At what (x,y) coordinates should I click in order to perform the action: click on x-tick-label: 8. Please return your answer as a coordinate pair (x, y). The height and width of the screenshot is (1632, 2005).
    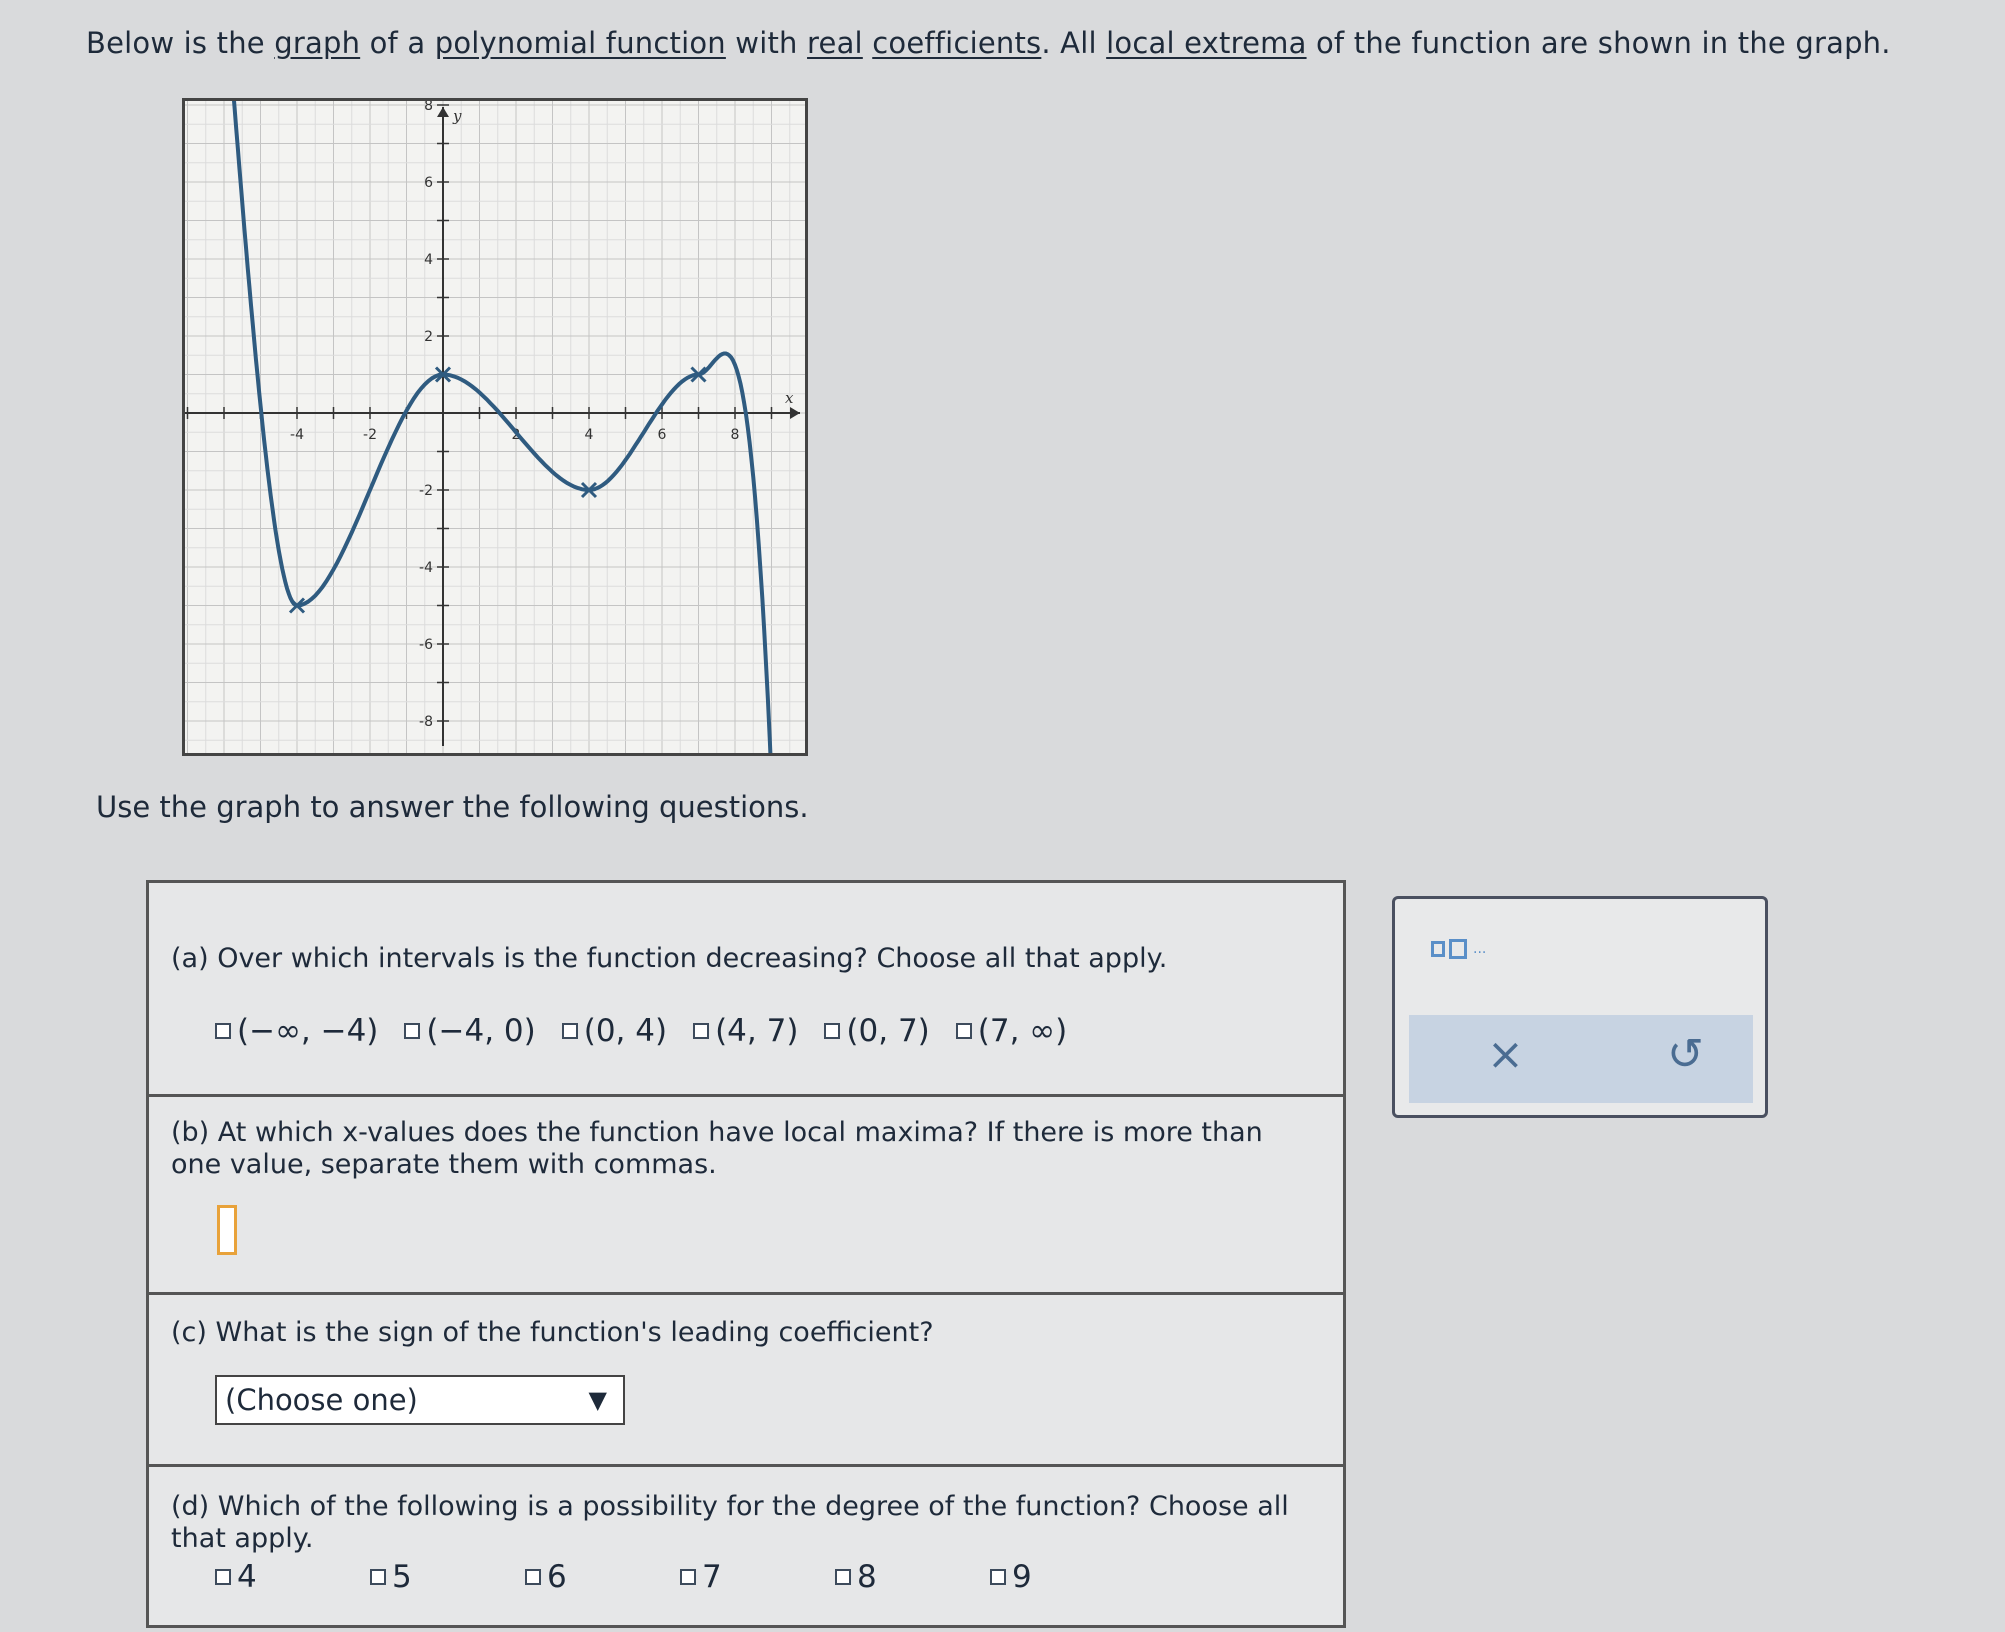
    Looking at the image, I should click on (735, 435).